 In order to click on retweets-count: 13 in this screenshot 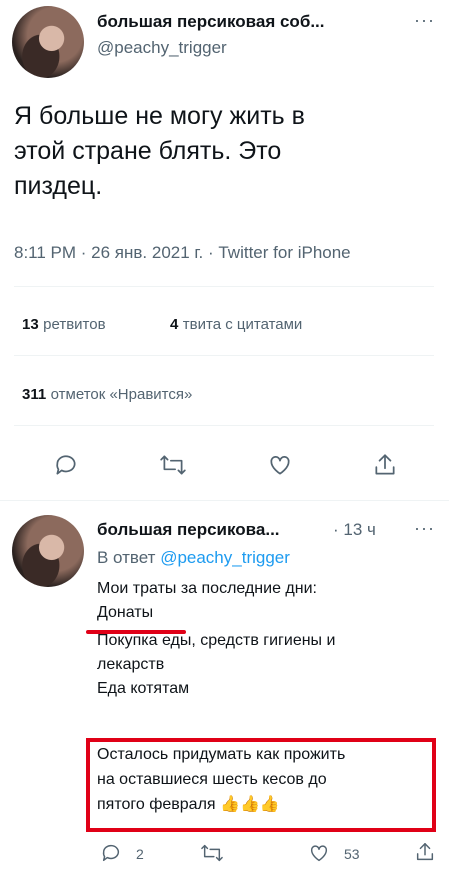, I will do `click(30, 324)`.